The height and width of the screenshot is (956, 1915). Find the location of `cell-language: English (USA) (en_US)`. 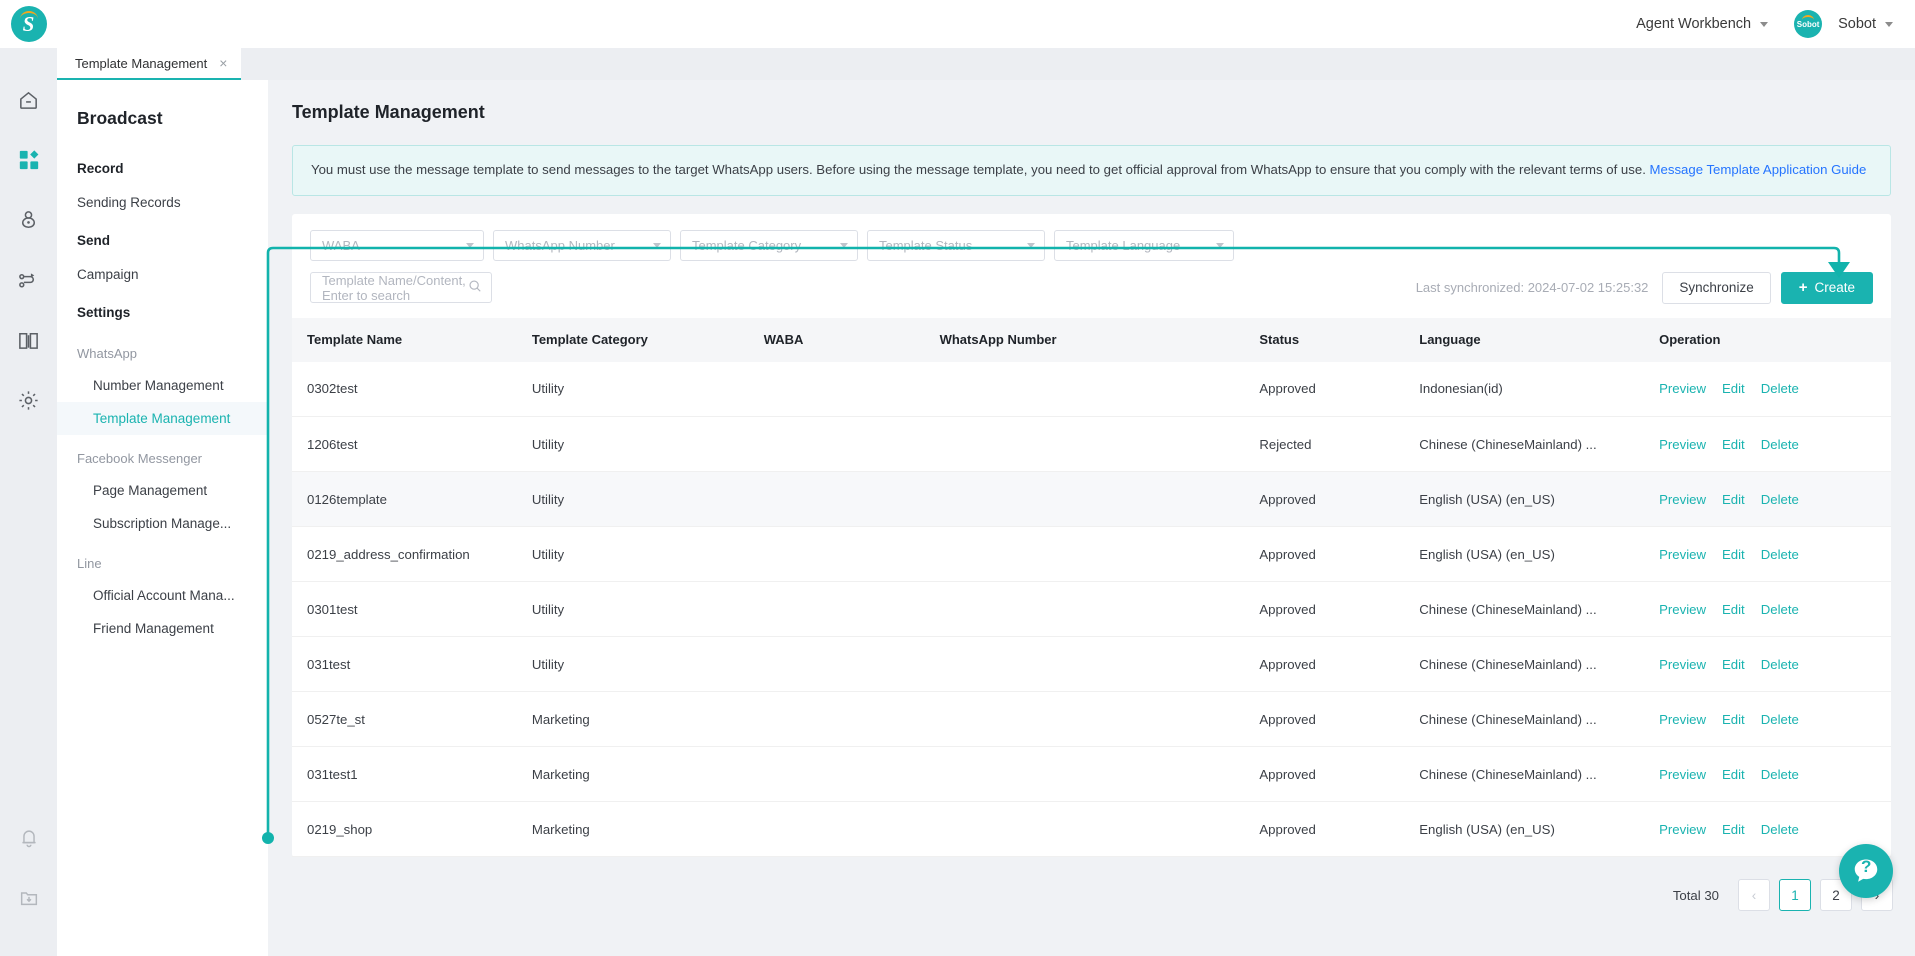

cell-language: English (USA) (en_US) is located at coordinates (1539, 499).